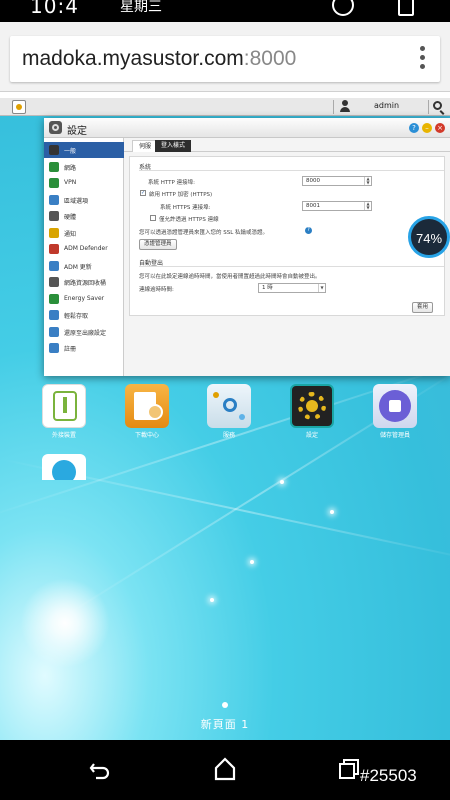  What do you see at coordinates (414, 128) in the screenshot?
I see `help-icon: ?` at bounding box center [414, 128].